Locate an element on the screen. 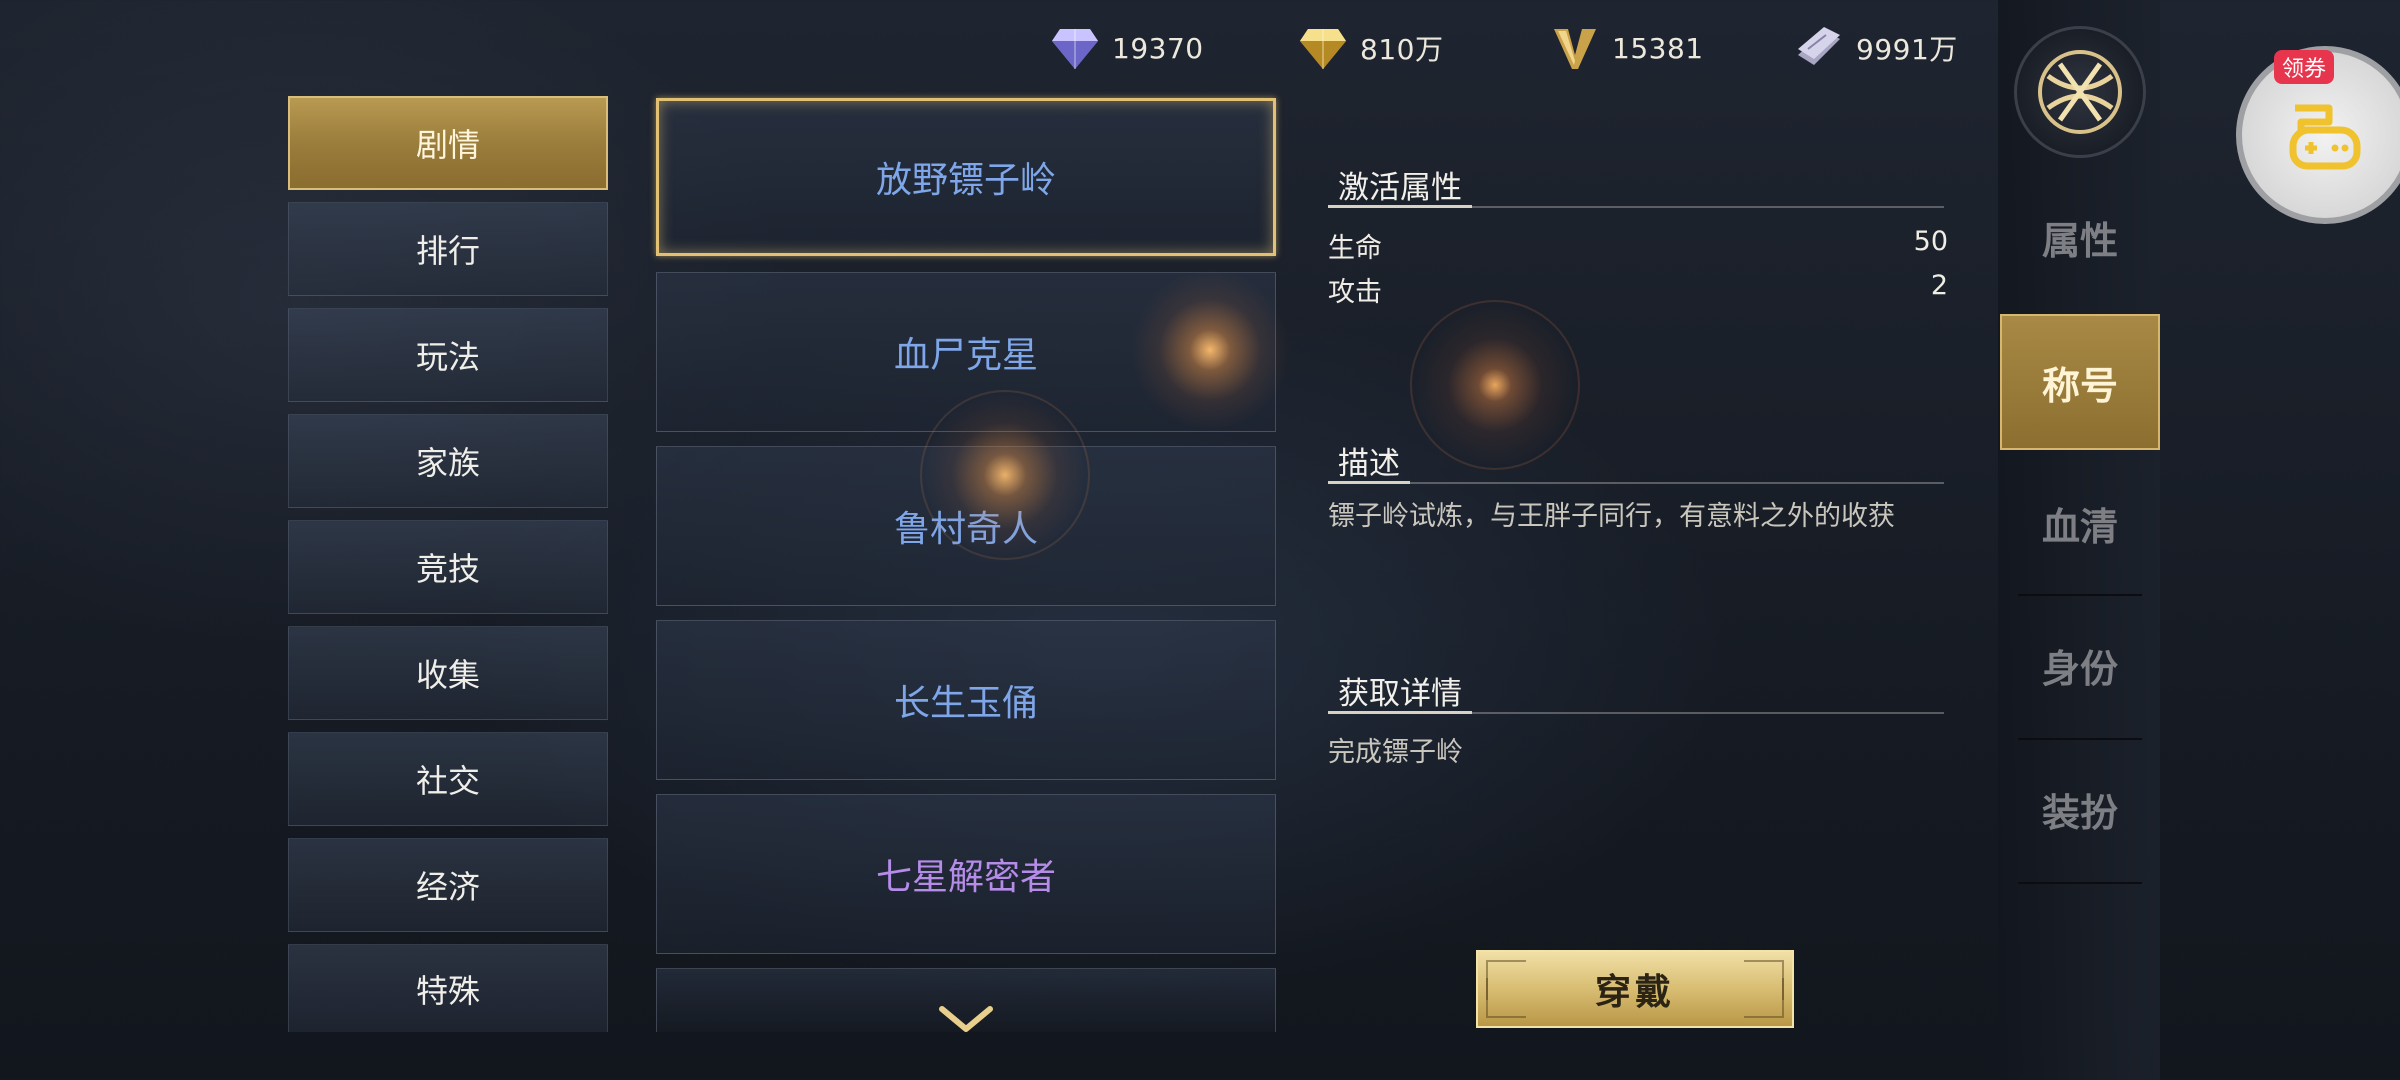 Image resolution: width=2400 pixels, height=1080 pixels. description-heading: 描述 is located at coordinates (1636, 461).